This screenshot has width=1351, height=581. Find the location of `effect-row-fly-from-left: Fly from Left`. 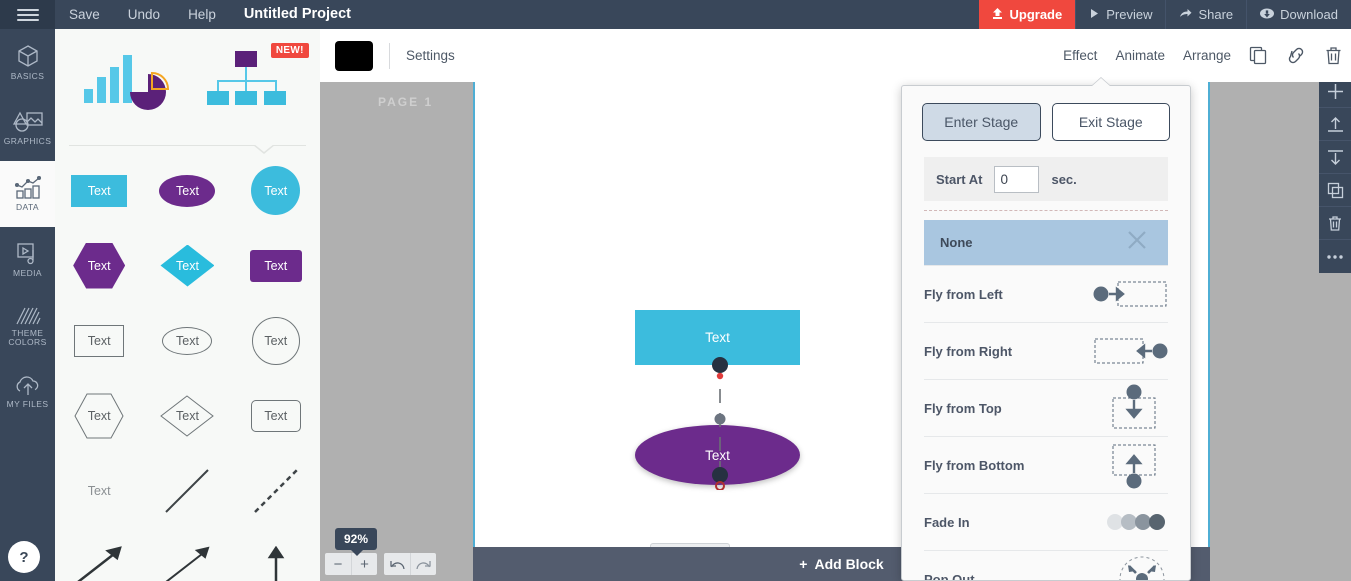

effect-row-fly-from-left: Fly from Left is located at coordinates (1046, 293).